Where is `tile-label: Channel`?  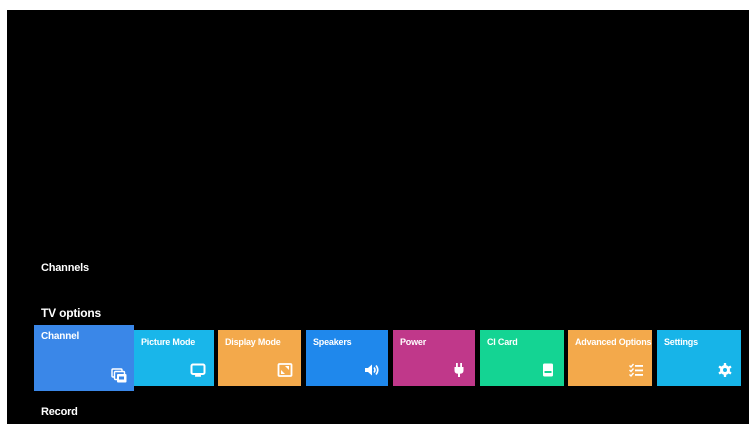
tile-label: Channel is located at coordinates (60, 336).